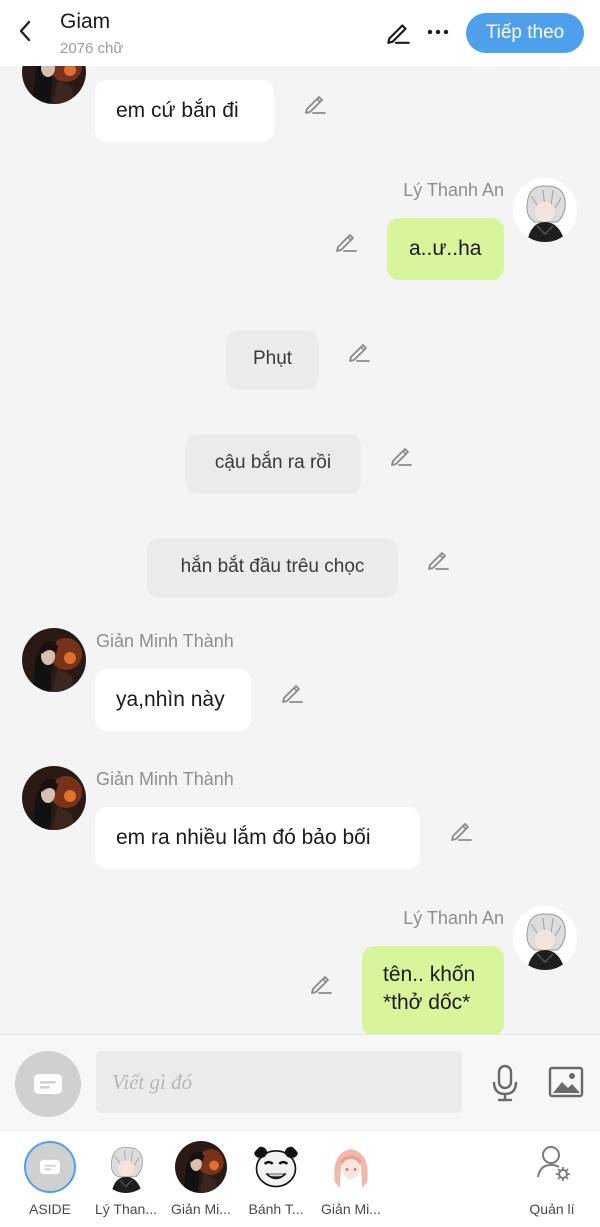  What do you see at coordinates (300, 33) in the screenshot?
I see `top-bar: Giam 2076 chữ Tiếp theo` at bounding box center [300, 33].